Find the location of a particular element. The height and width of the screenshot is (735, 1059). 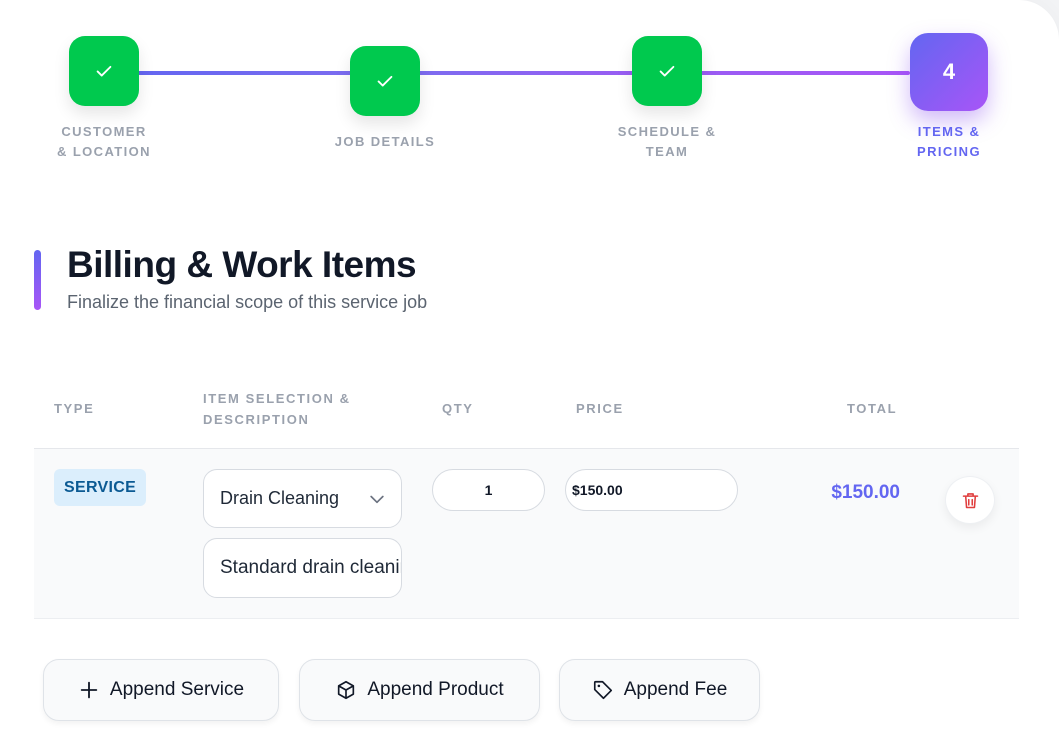

page-title: Billing & Work Items is located at coordinates (242, 264).